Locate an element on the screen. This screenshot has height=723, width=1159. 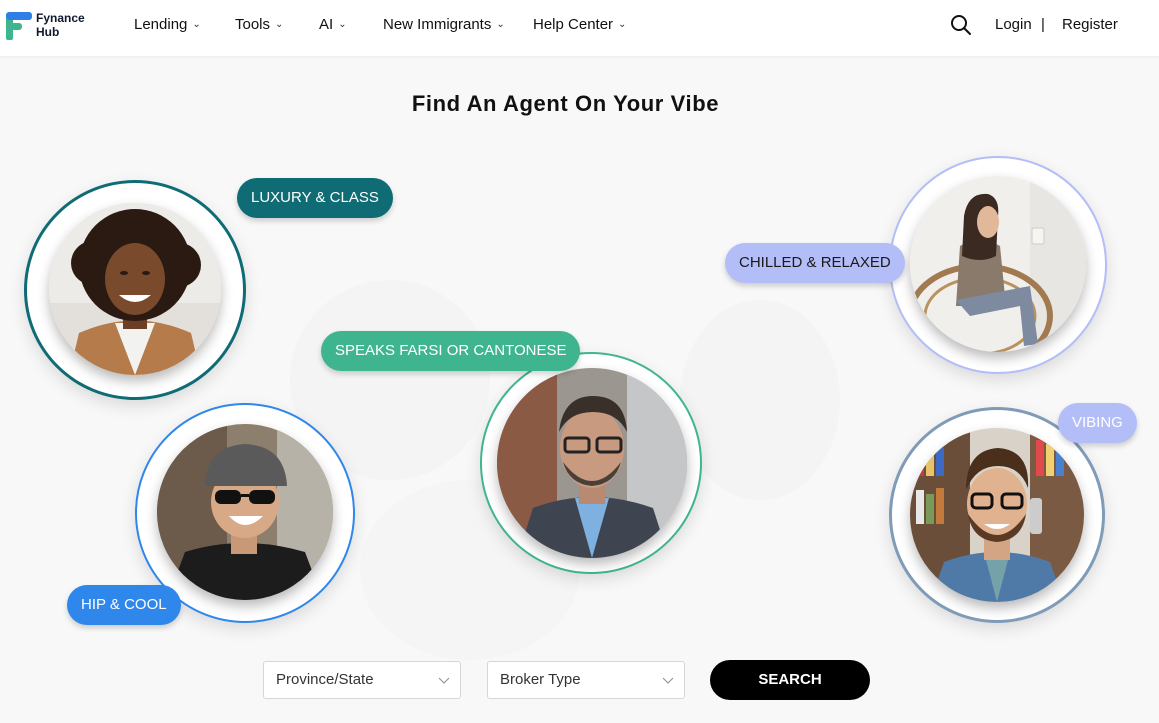
vibe-tag-vibing: VIBING is located at coordinates (1097, 423).